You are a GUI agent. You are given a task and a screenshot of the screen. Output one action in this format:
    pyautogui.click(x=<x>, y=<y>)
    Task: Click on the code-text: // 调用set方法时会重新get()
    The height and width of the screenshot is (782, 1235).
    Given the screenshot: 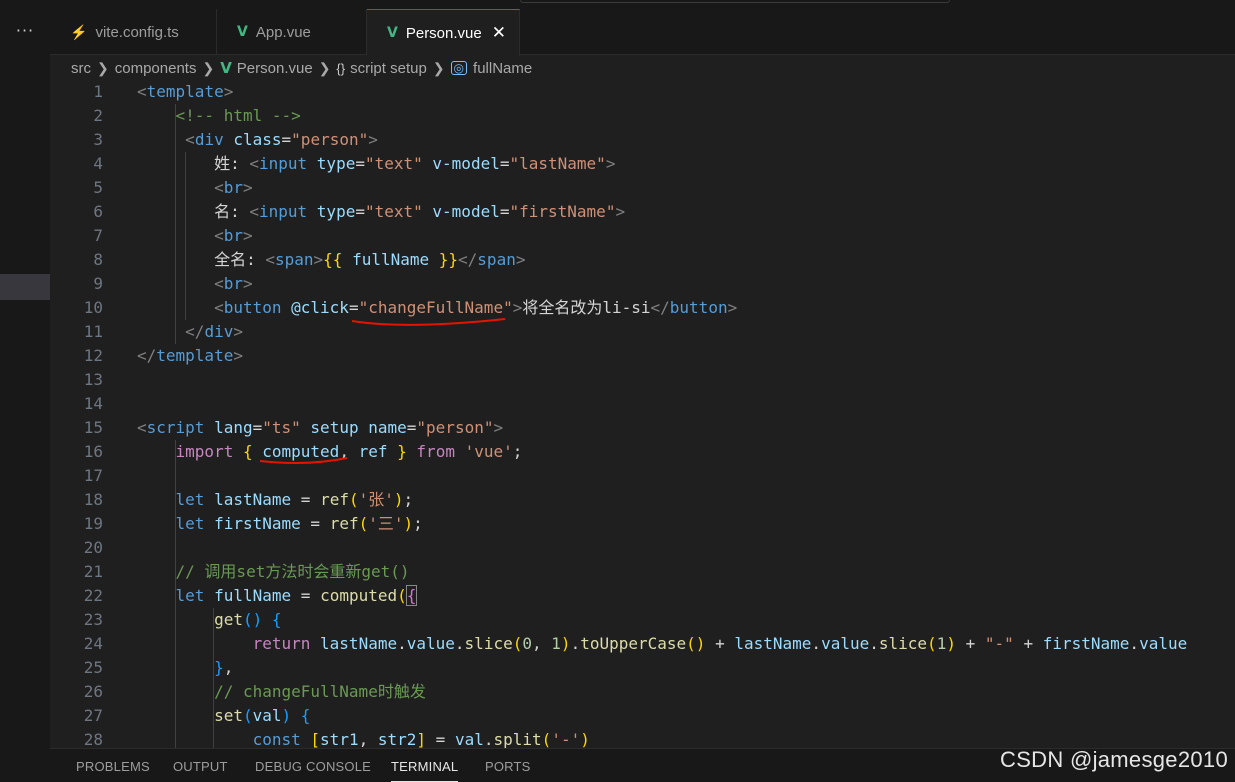 What is the action you would take?
    pyautogui.click(x=292, y=571)
    